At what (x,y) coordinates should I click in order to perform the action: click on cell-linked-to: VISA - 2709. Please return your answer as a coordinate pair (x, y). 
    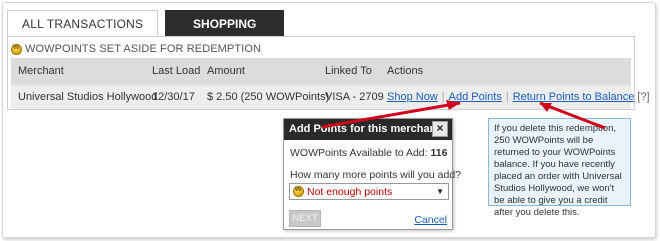
    Looking at the image, I should click on (354, 97).